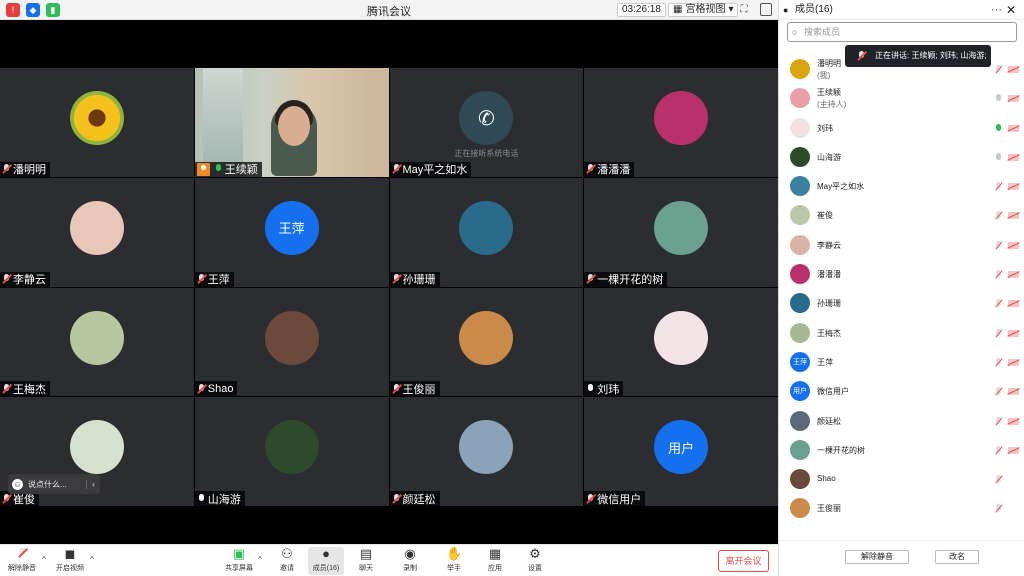  What do you see at coordinates (454, 561) in the screenshot?
I see `raise-hand-button: ✋ 举手` at bounding box center [454, 561].